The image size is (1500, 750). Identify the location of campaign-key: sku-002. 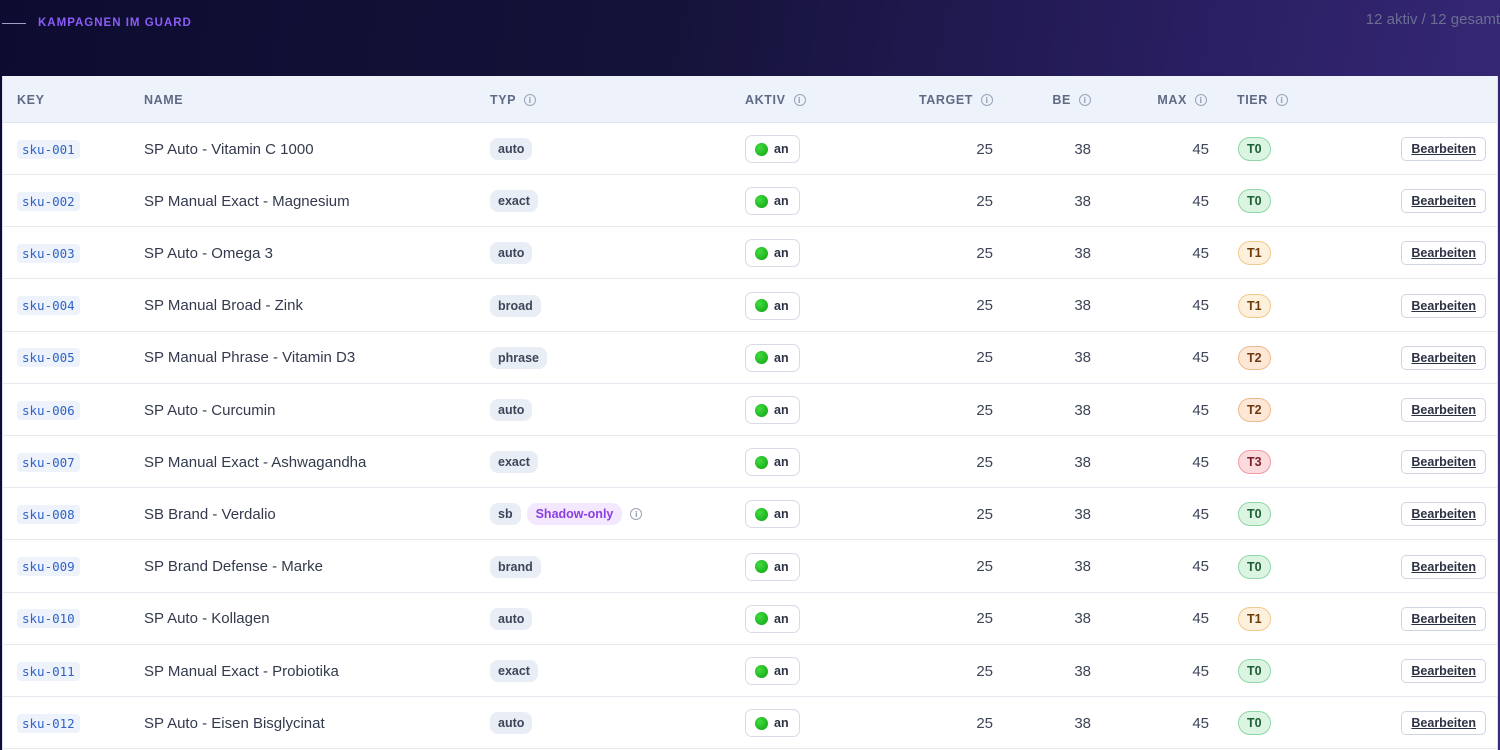
(48, 201).